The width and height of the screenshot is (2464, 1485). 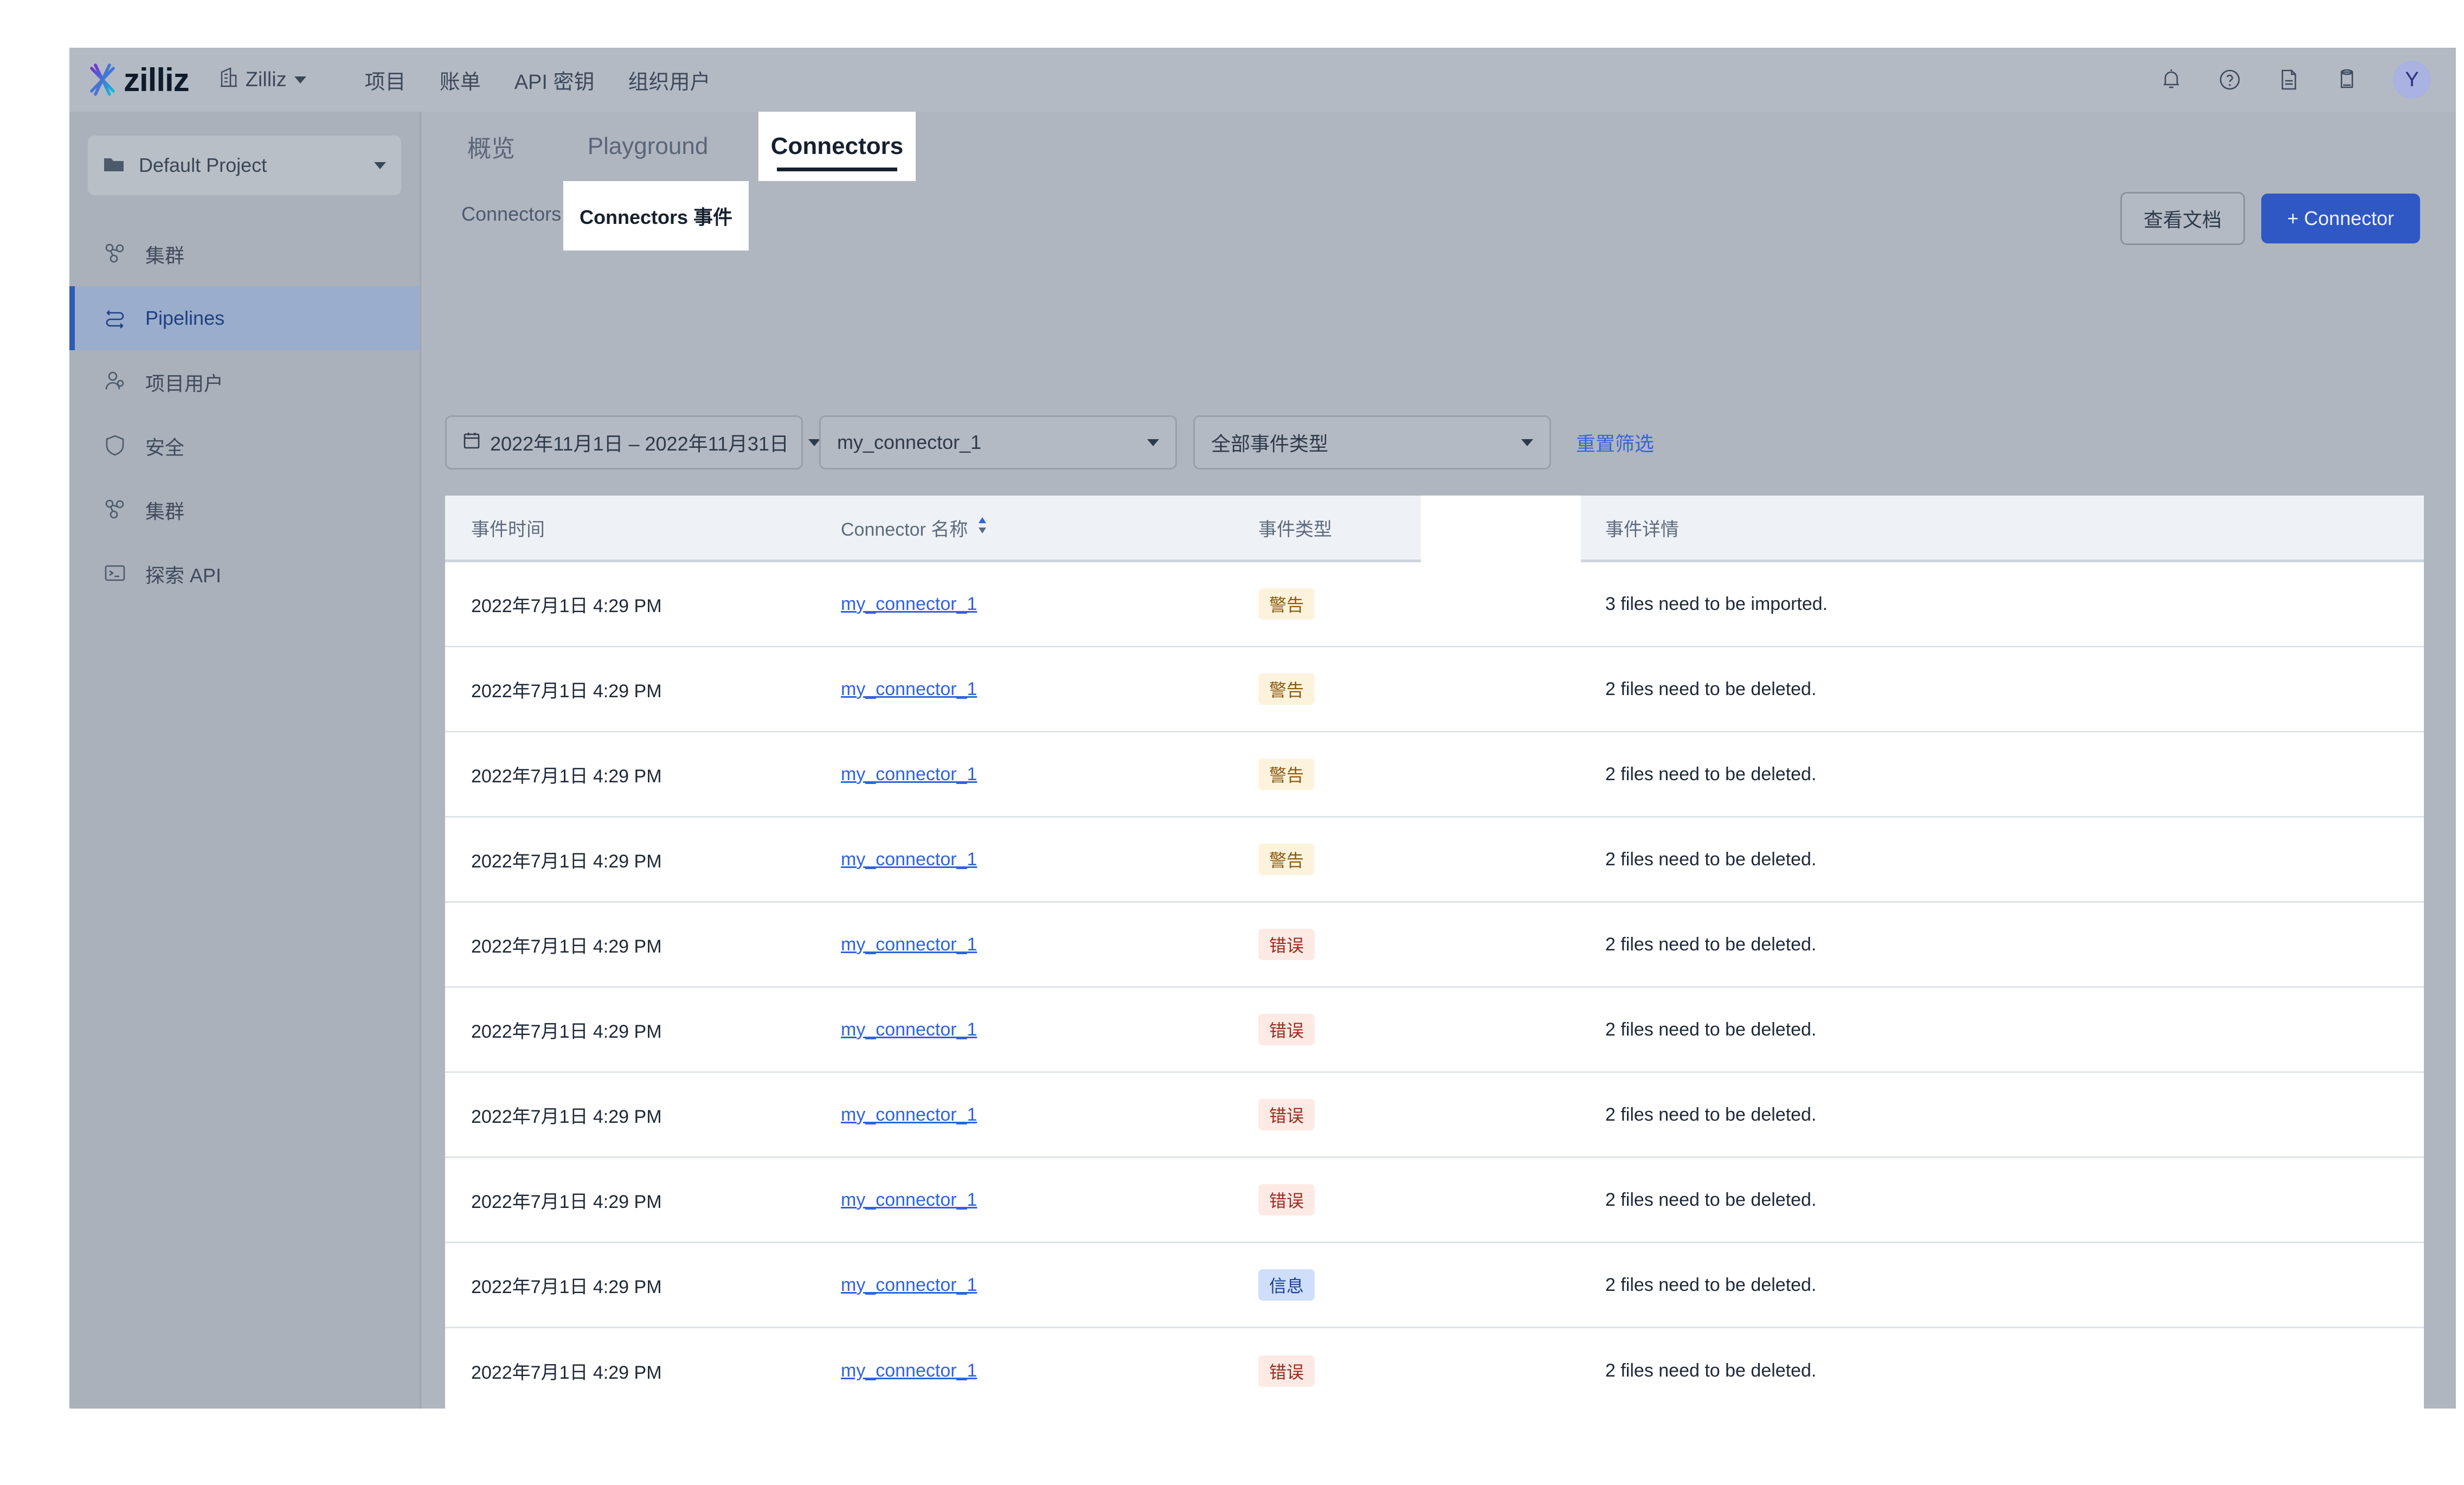 I want to click on project-selector: Default Project, so click(x=244, y=165).